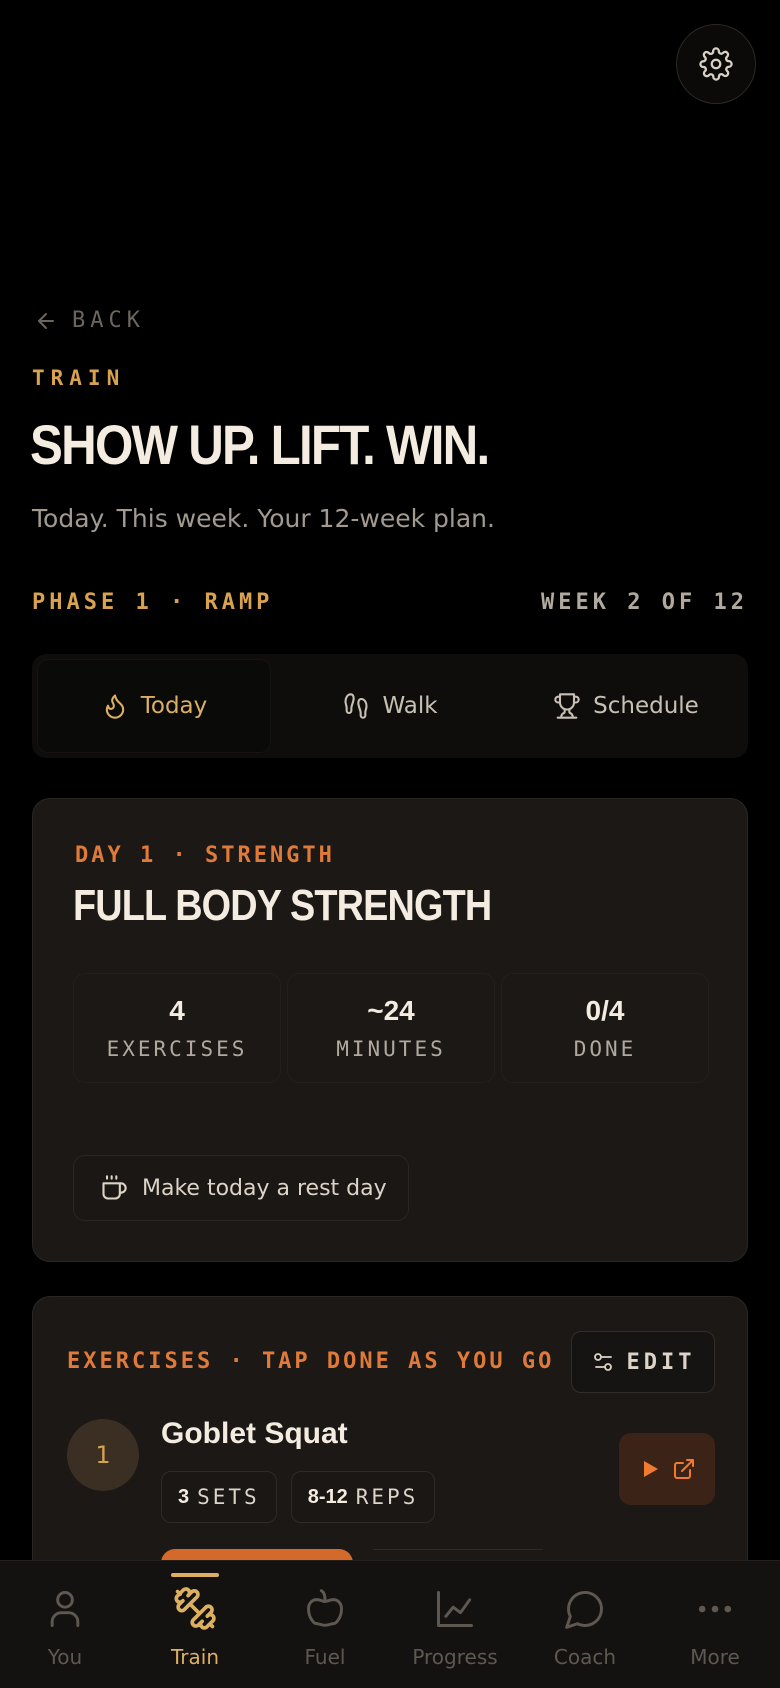  I want to click on sets-chip: 3 SETS, so click(219, 1497).